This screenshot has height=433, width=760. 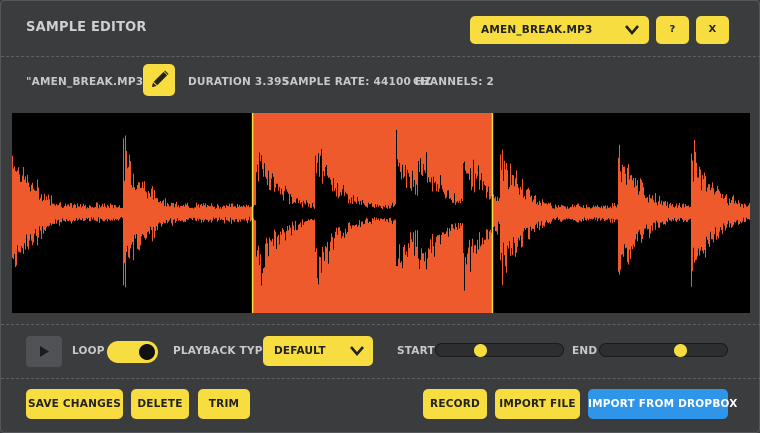 I want to click on start-slider-thumb, so click(x=481, y=350).